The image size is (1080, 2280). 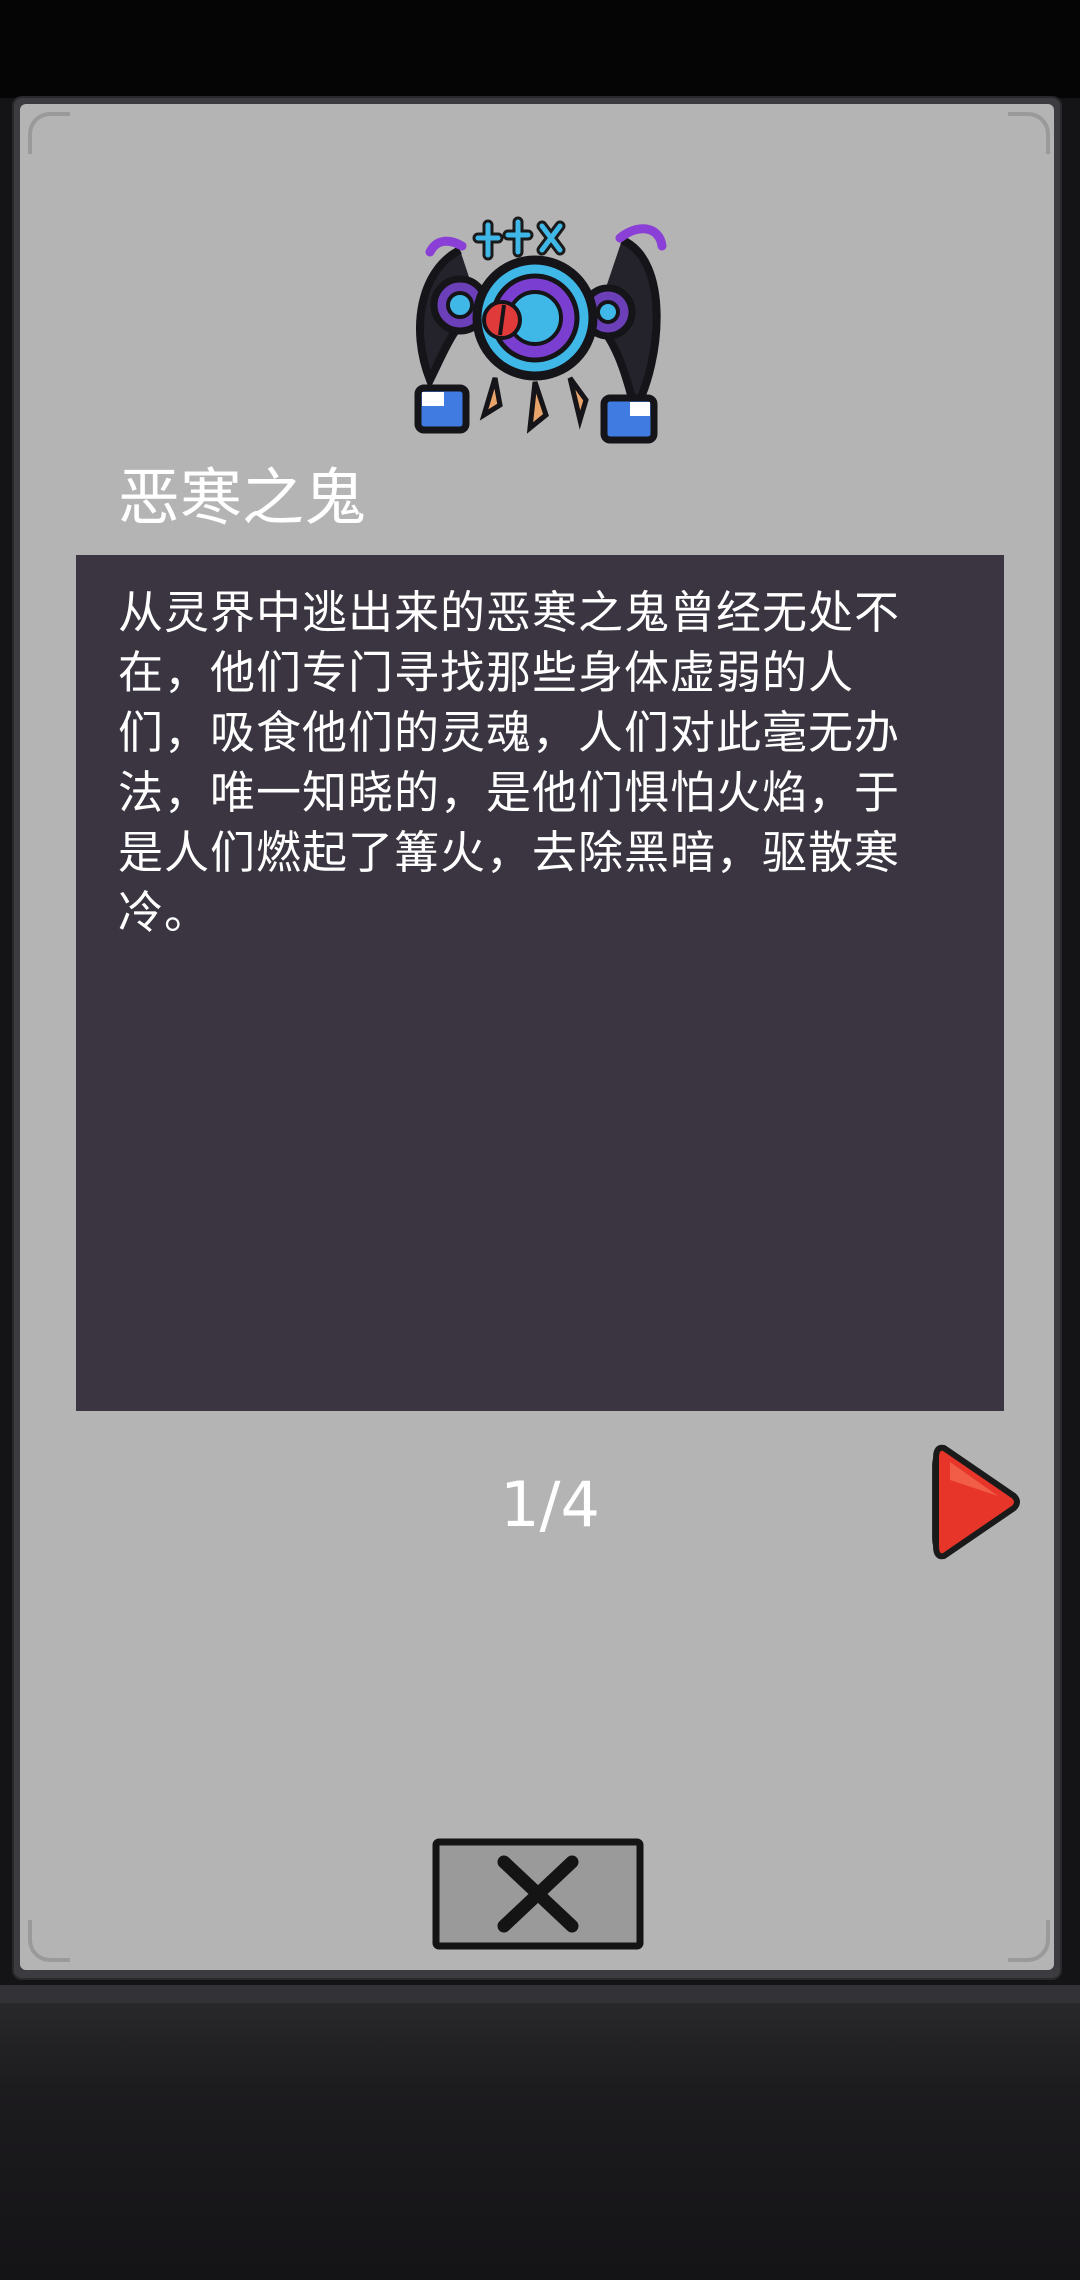 I want to click on enemy-name-title: 恶寒之鬼, so click(x=242, y=497).